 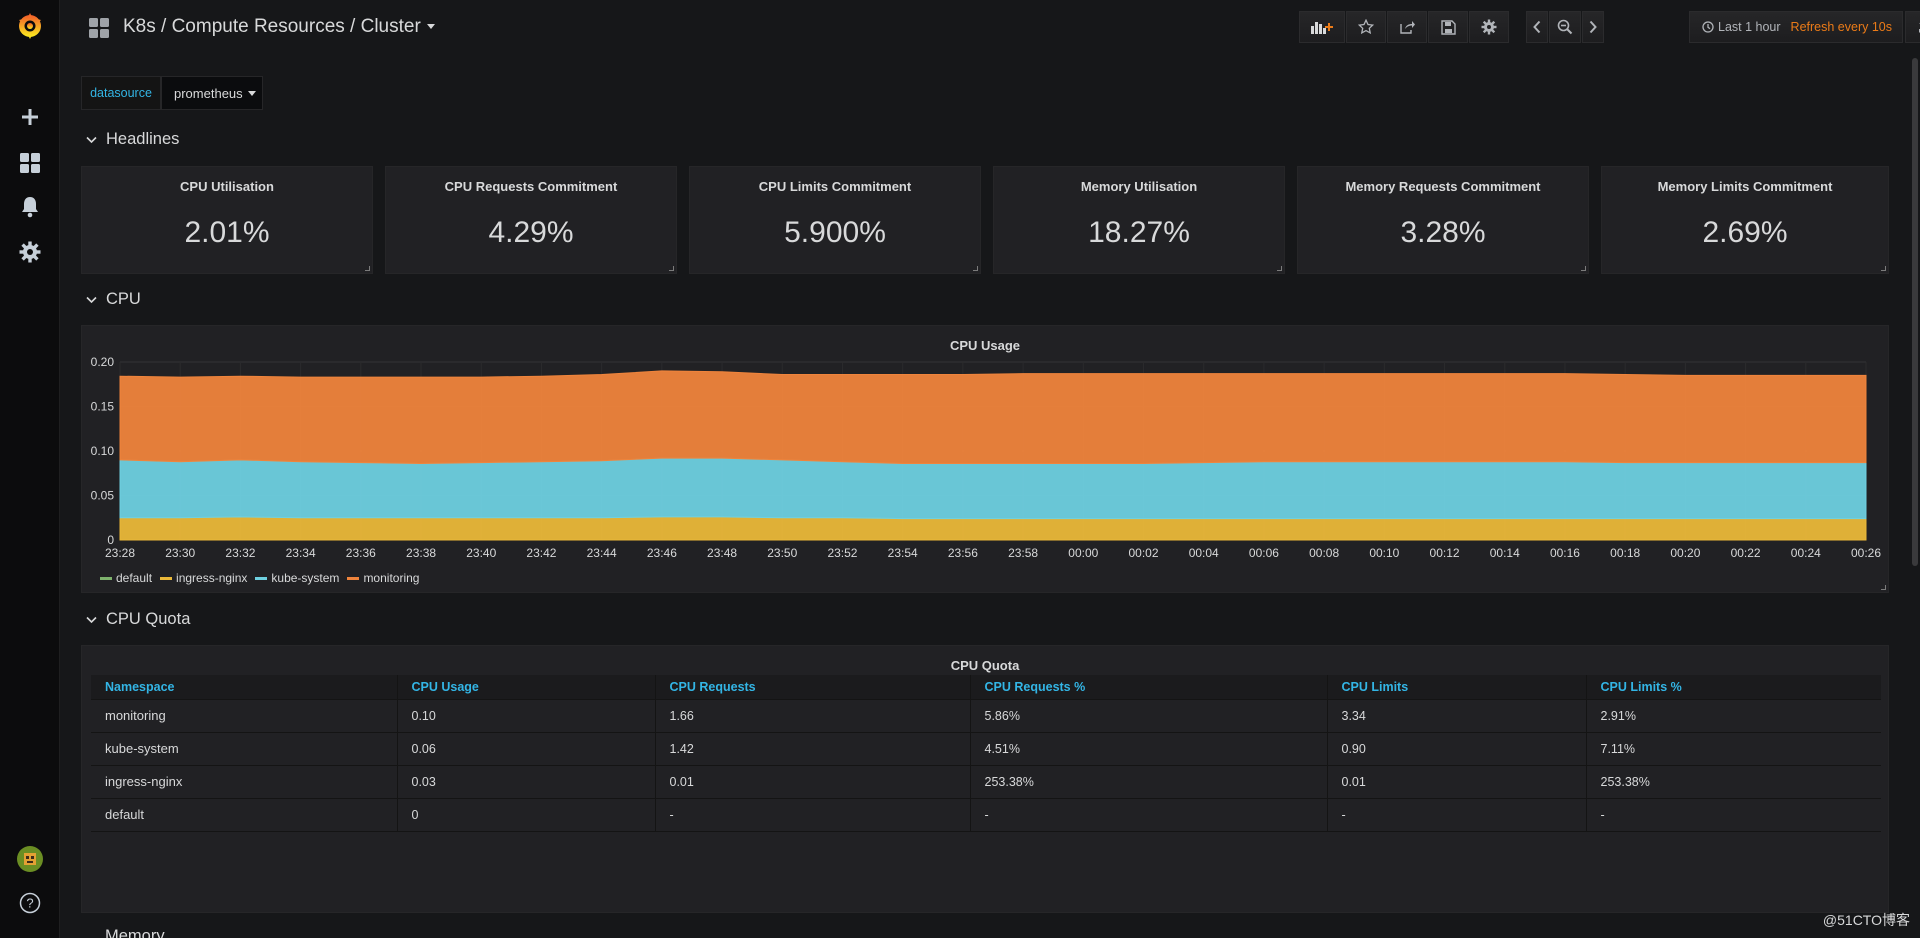 What do you see at coordinates (525, 781) in the screenshot?
I see `table-cell: 0.03` at bounding box center [525, 781].